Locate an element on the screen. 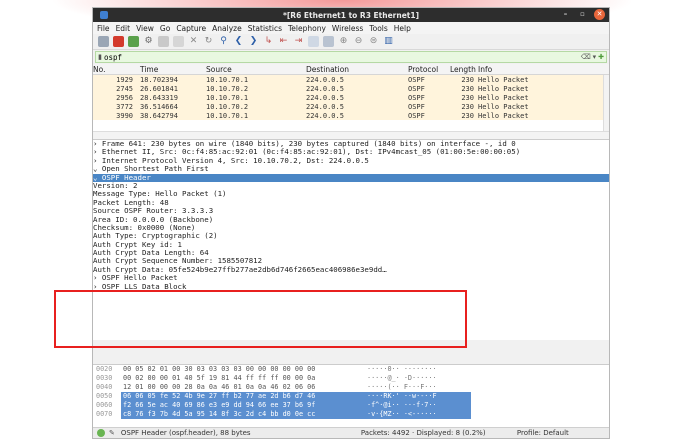  col-protocol: Protocol is located at coordinates (429, 69).